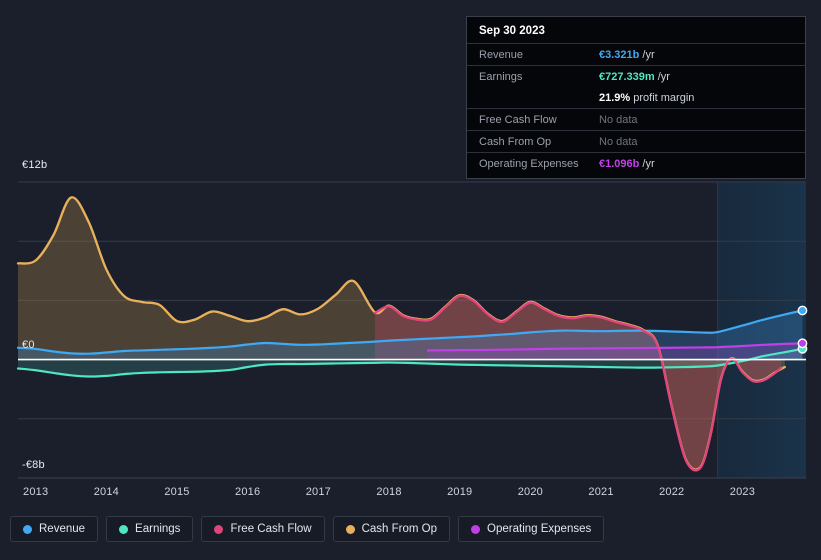 This screenshot has width=821, height=560. I want to click on tooltip-row-earnings: Earnings €727.339m /yr, so click(636, 76).